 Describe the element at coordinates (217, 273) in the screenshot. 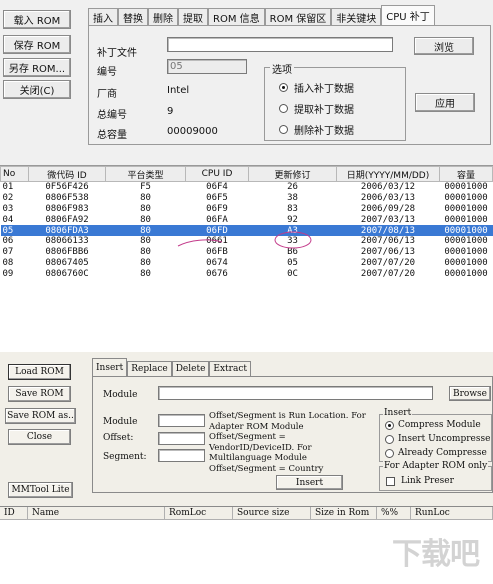

I see `table-cell: 0676` at that location.